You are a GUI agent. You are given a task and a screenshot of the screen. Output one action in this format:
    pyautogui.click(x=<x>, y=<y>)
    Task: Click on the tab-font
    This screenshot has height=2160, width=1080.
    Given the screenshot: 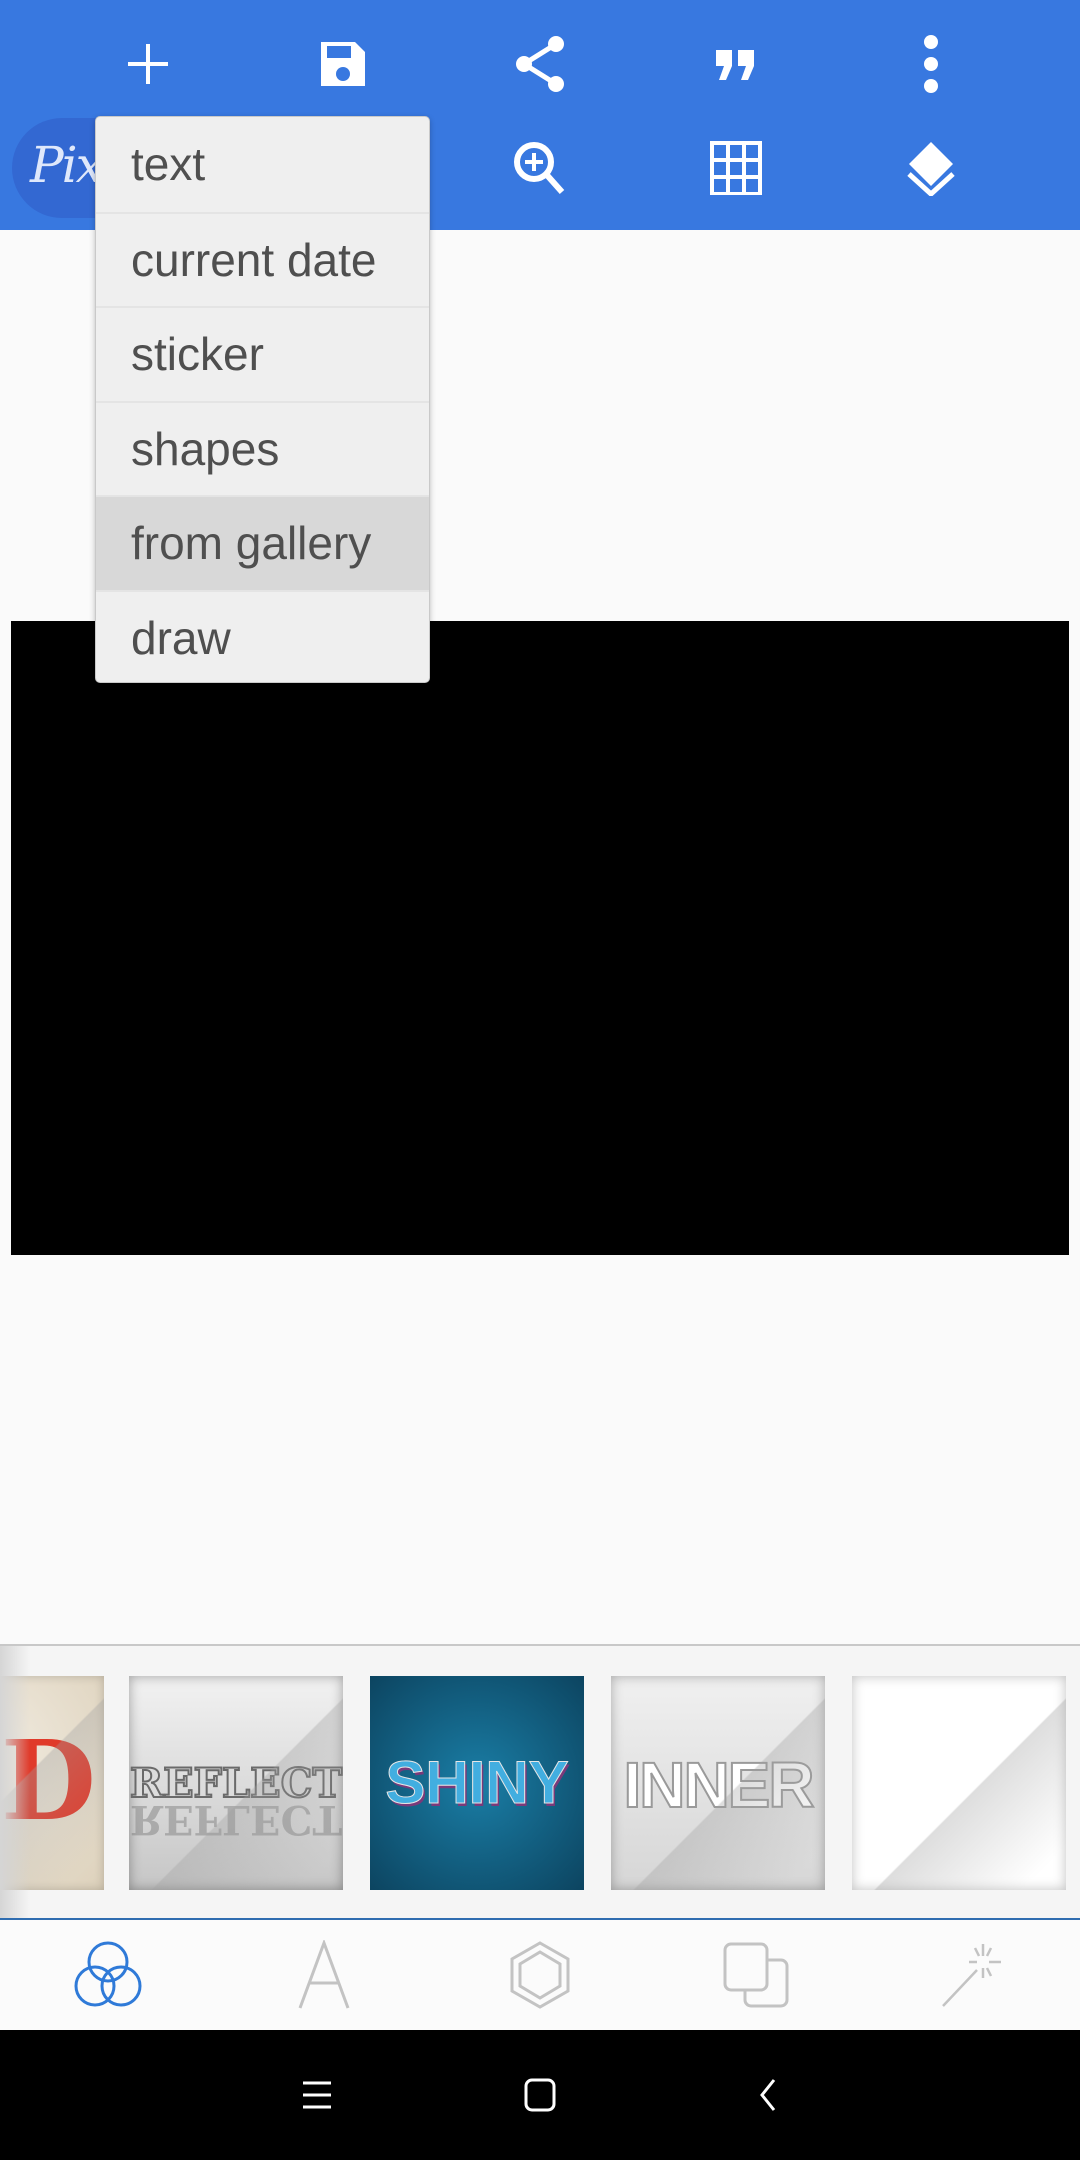 What is the action you would take?
    pyautogui.click(x=324, y=1975)
    